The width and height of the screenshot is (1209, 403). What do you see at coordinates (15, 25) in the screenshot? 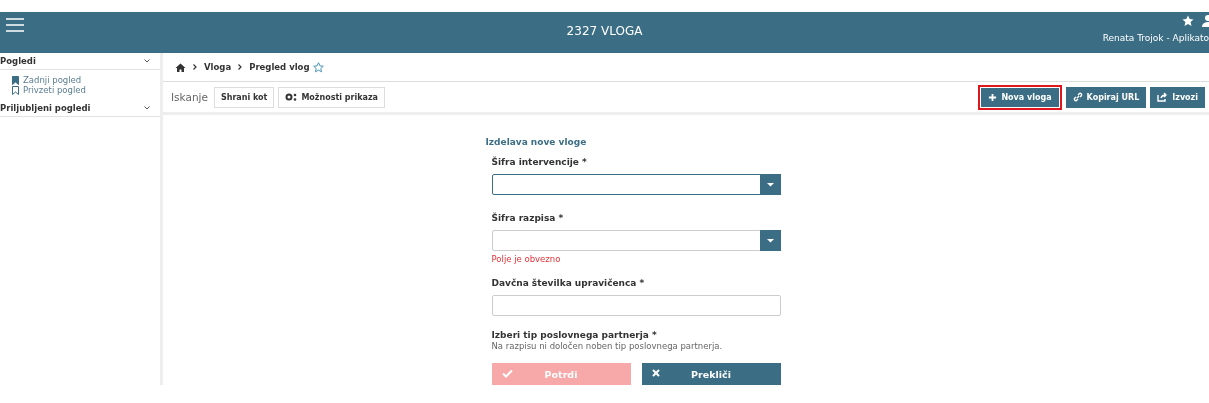
I see `menu-icon` at bounding box center [15, 25].